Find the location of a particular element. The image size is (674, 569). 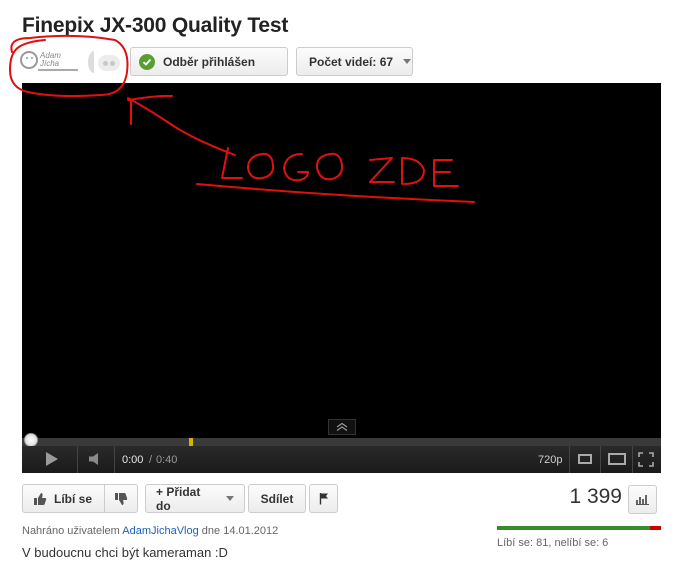

current-time: 0:00 is located at coordinates (133, 460).